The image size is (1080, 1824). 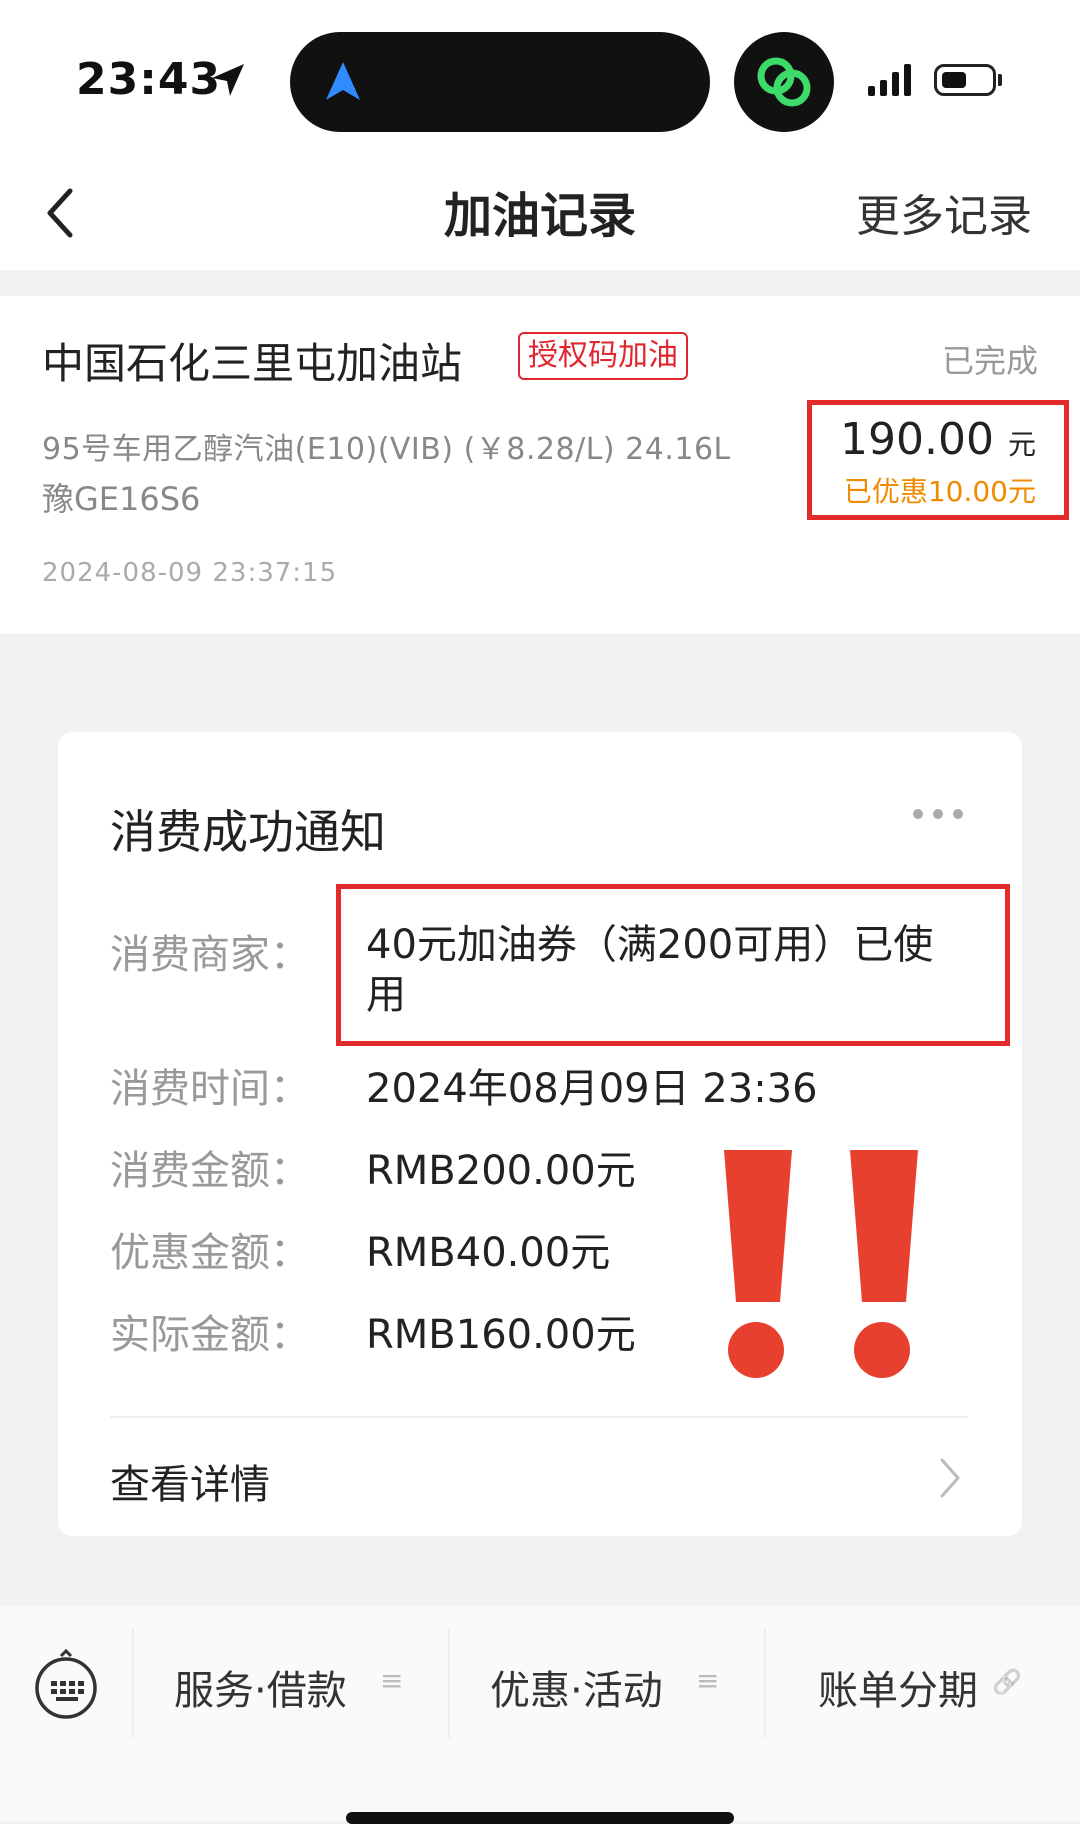 I want to click on highlight-box-merchant, so click(x=673, y=965).